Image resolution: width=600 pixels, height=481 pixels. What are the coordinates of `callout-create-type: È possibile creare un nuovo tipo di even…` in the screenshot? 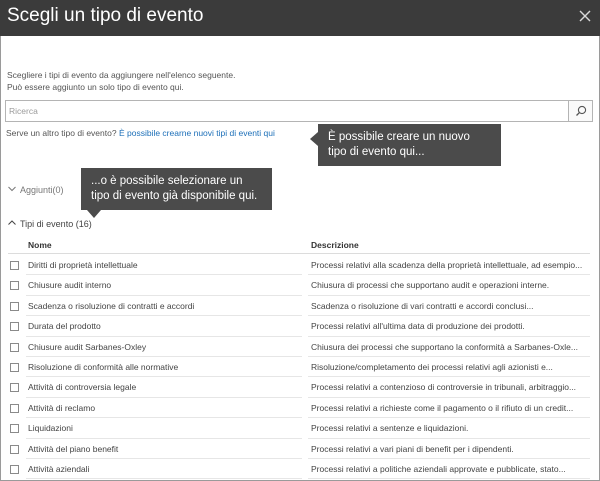 It's located at (405, 145).